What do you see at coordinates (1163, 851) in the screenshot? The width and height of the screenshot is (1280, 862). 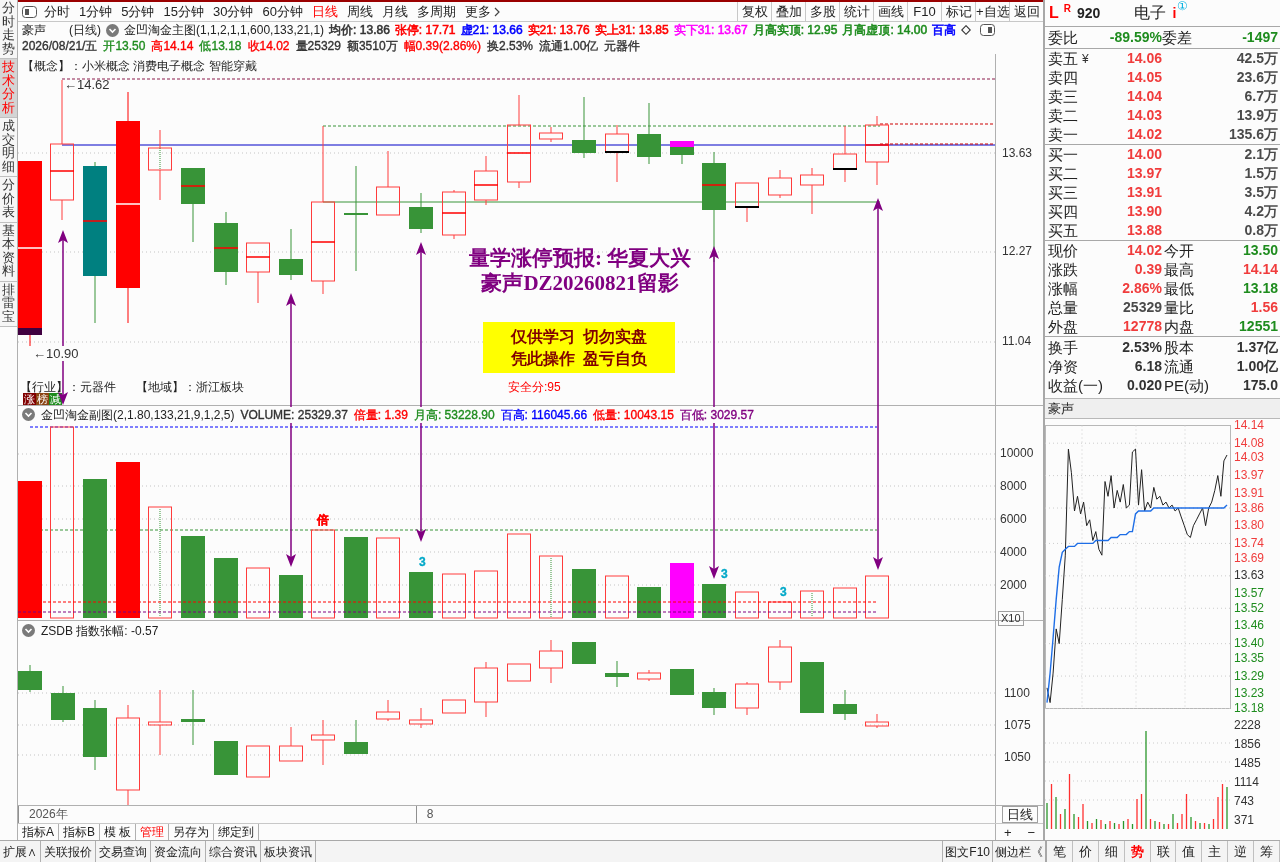 I see `shortcut-tab: 联` at bounding box center [1163, 851].